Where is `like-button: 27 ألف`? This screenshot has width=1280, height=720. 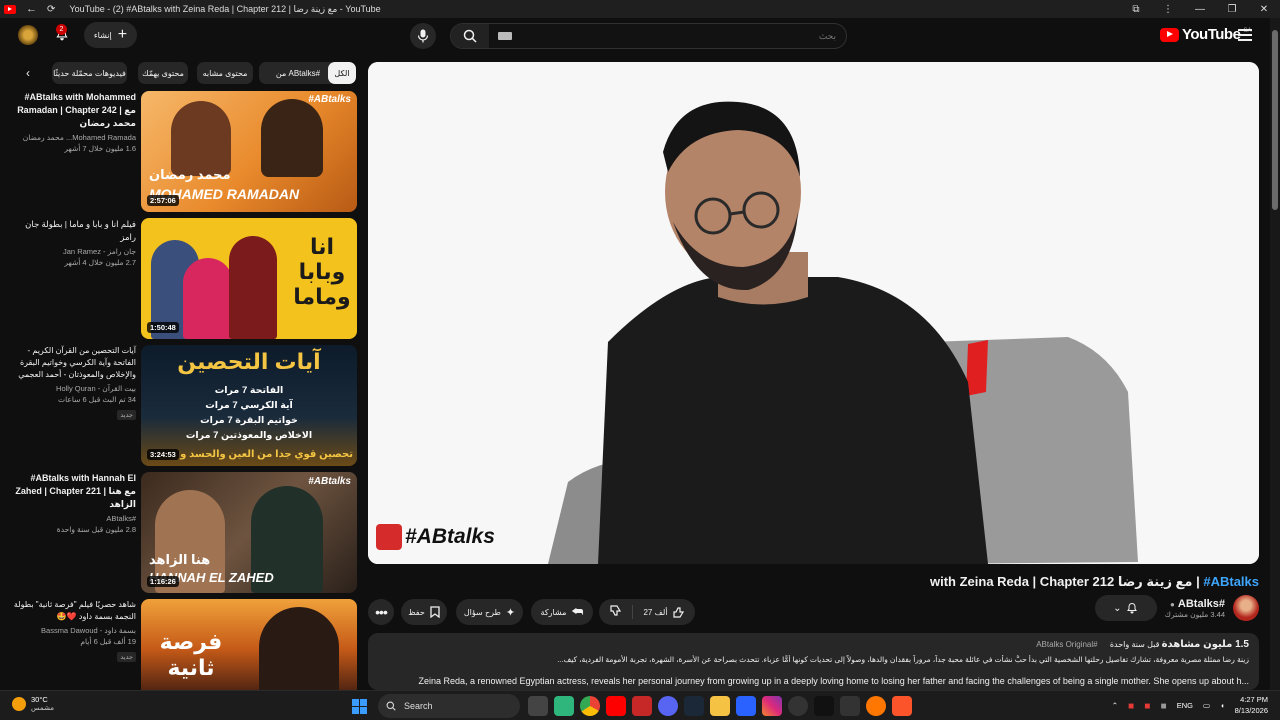 like-button: 27 ألف is located at coordinates (664, 612).